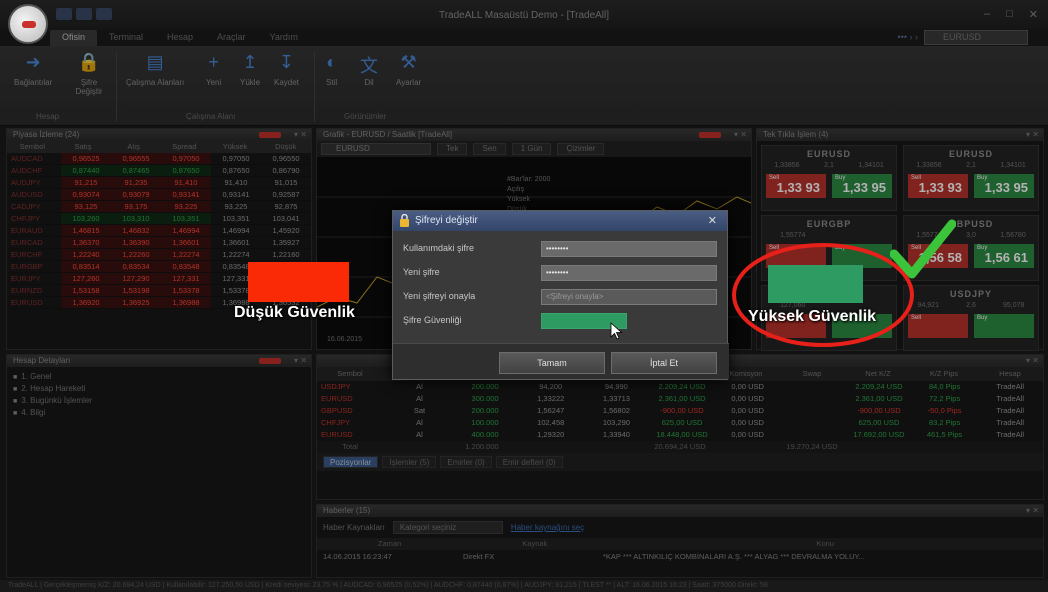 This screenshot has height=592, width=1048. What do you see at coordinates (298, 282) in the screenshot?
I see `low-security-swatch` at bounding box center [298, 282].